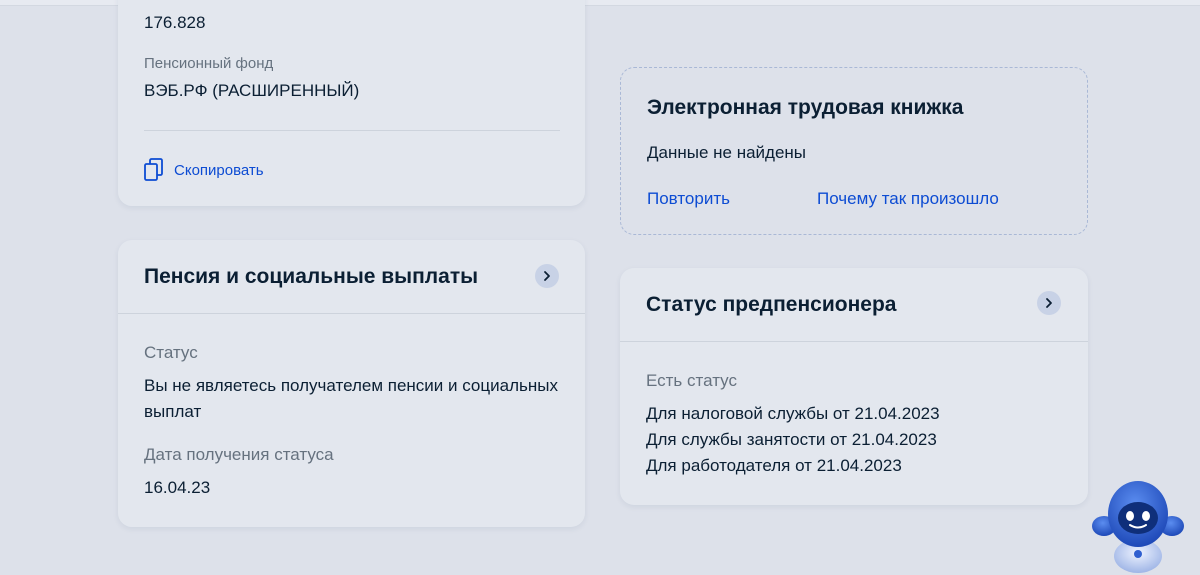 The height and width of the screenshot is (575, 1200). Describe the element at coordinates (691, 380) in the screenshot. I see `prepension-status-label: Есть статус` at that location.